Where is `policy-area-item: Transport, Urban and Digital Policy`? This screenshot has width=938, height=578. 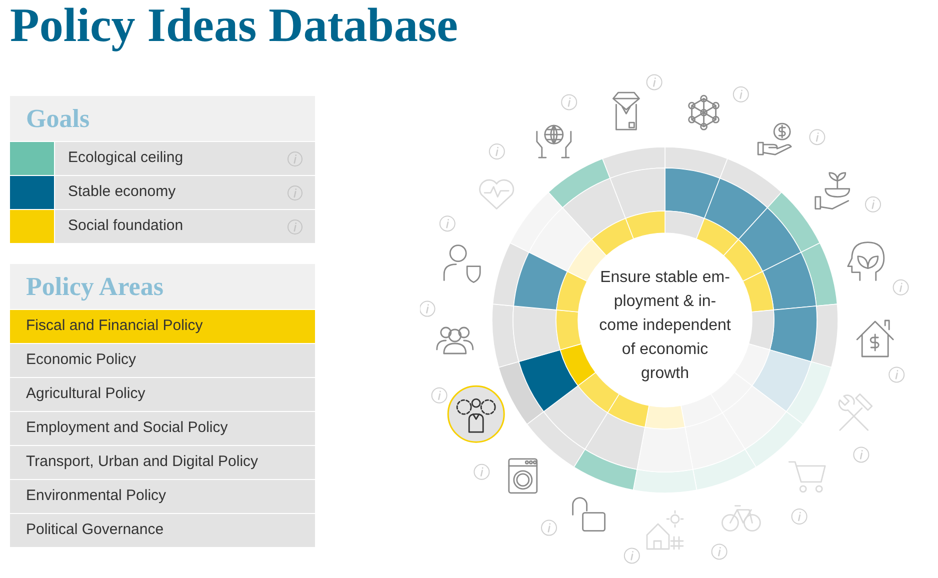 policy-area-item: Transport, Urban and Digital Policy is located at coordinates (162, 462).